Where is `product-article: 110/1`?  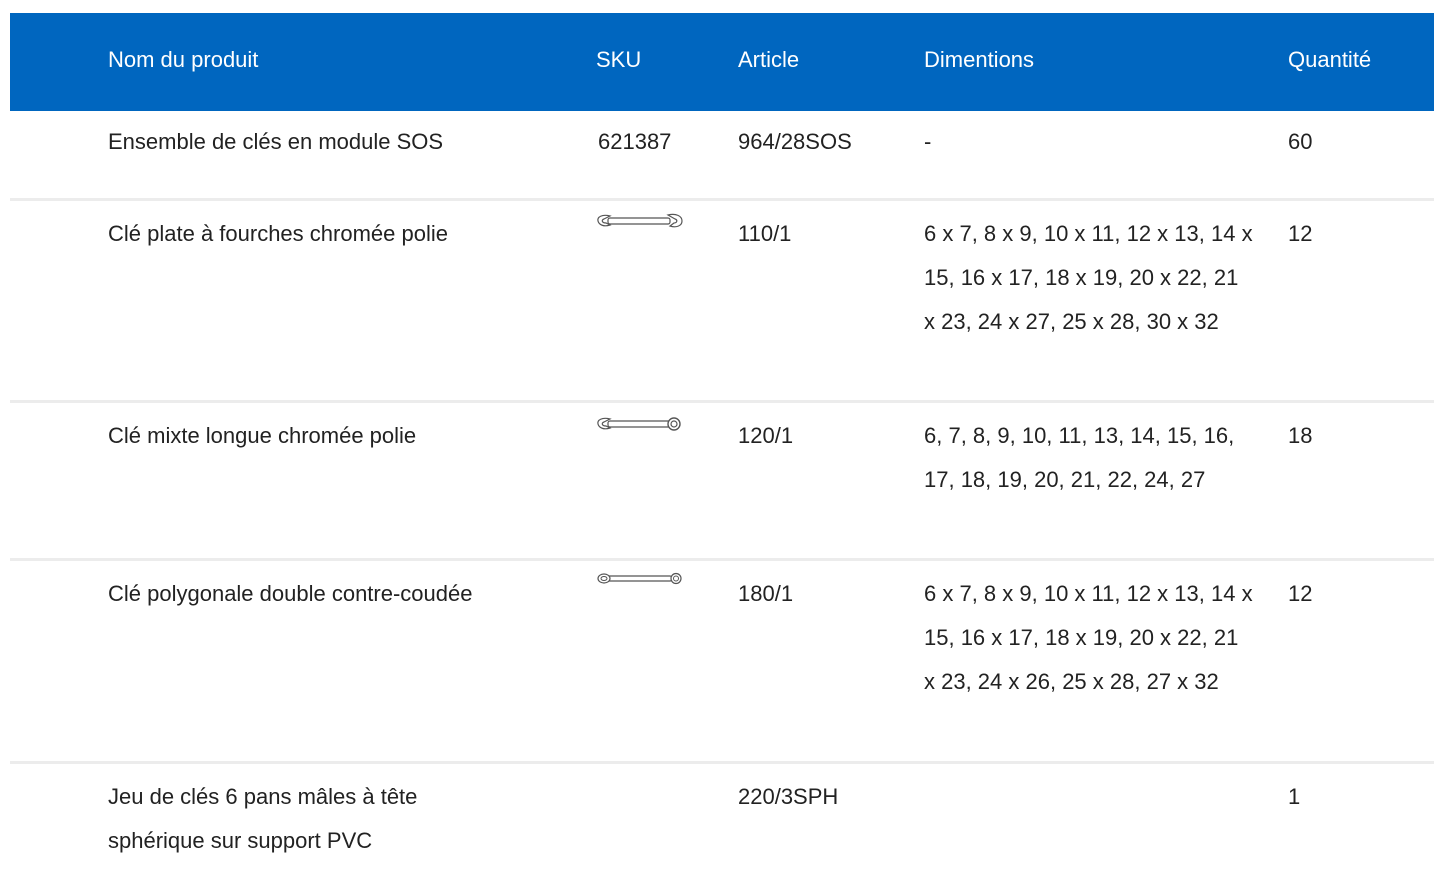 product-article: 110/1 is located at coordinates (765, 233).